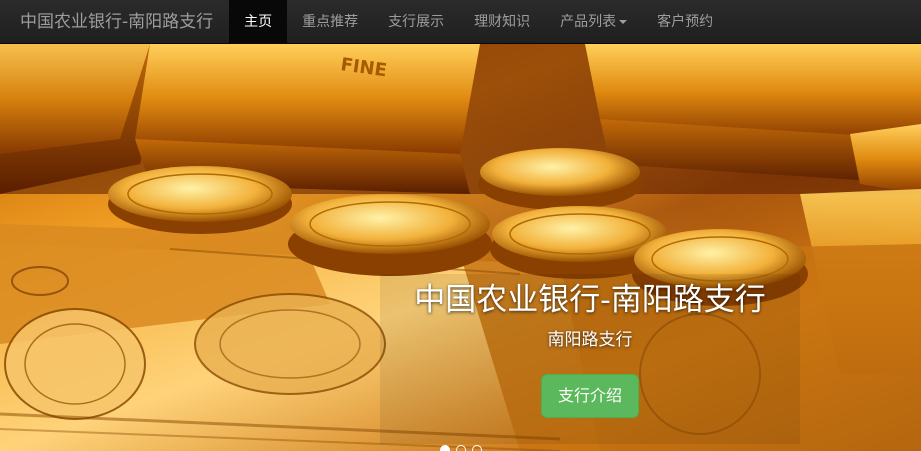 The width and height of the screenshot is (921, 451). What do you see at coordinates (258, 21) in the screenshot?
I see `nav-item-home: 主页` at bounding box center [258, 21].